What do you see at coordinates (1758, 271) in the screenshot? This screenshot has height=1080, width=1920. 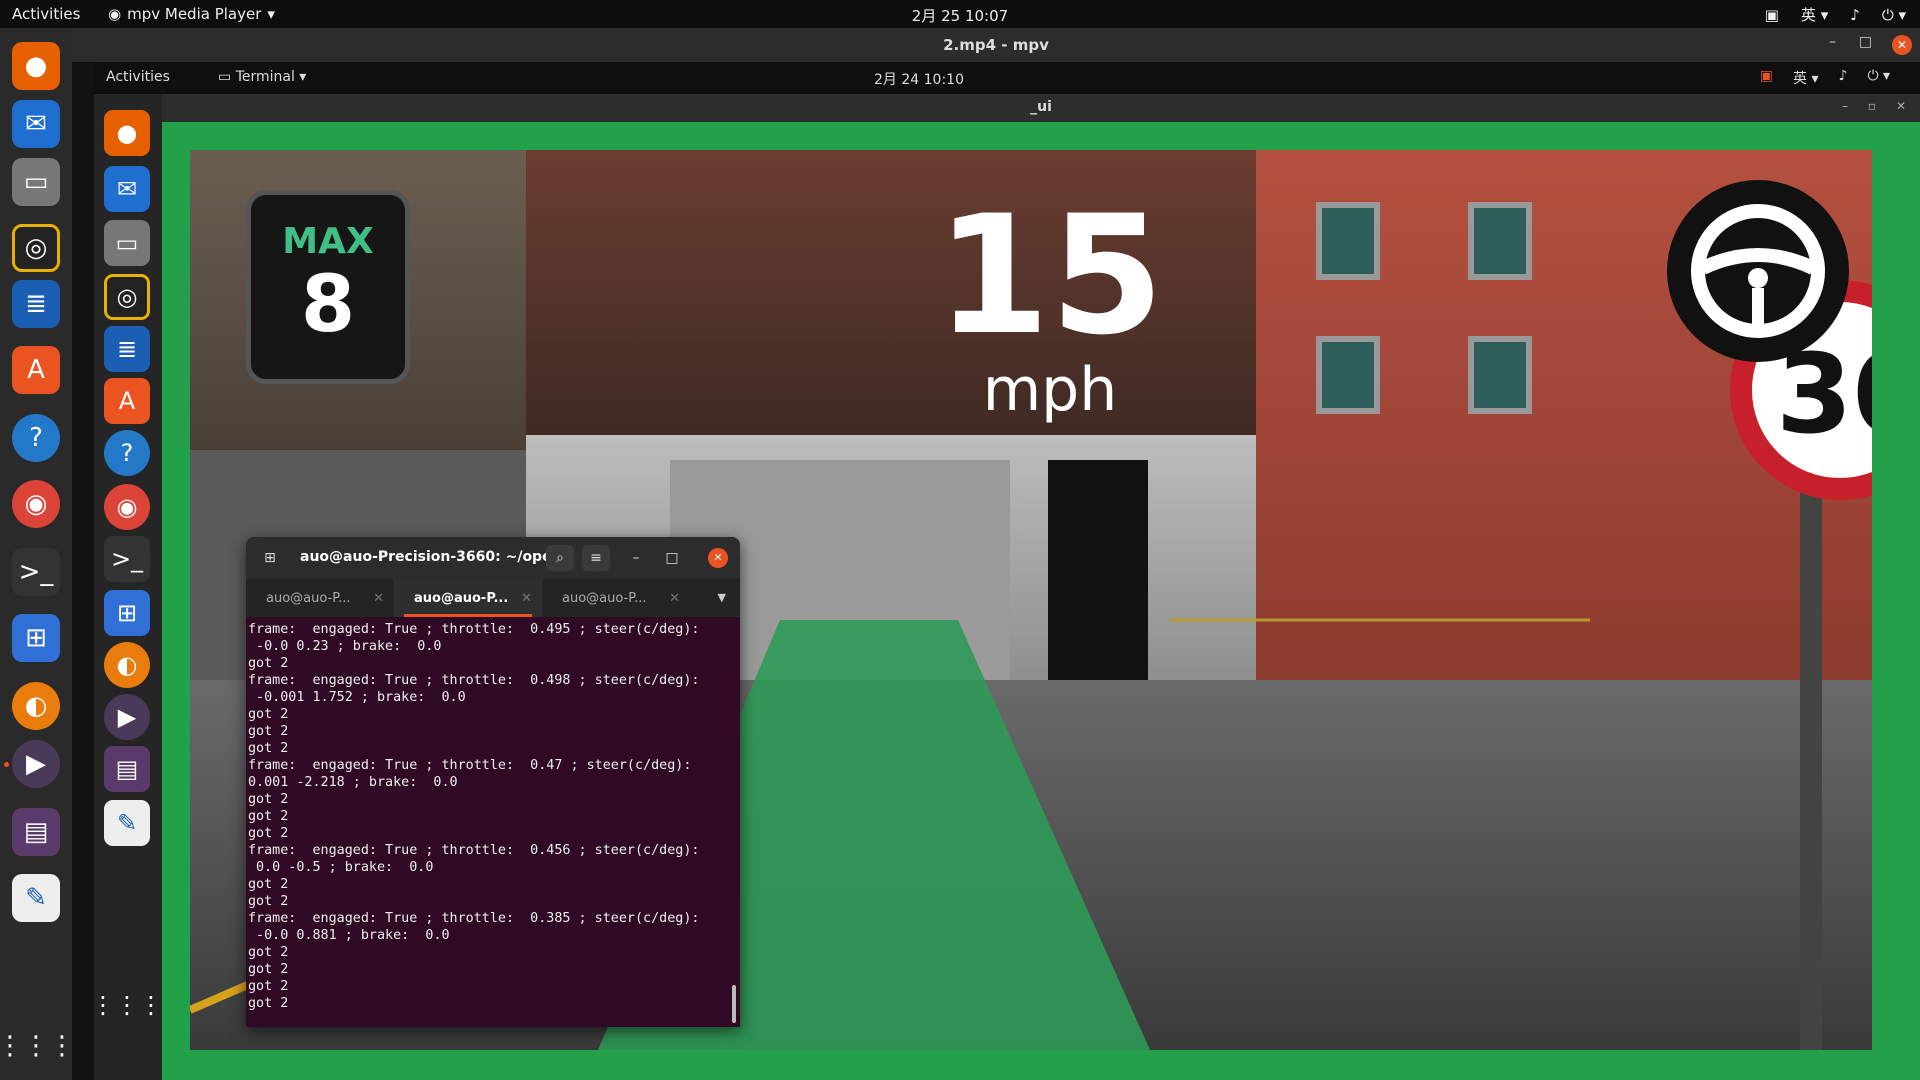 I see `steering-wheel-icon` at bounding box center [1758, 271].